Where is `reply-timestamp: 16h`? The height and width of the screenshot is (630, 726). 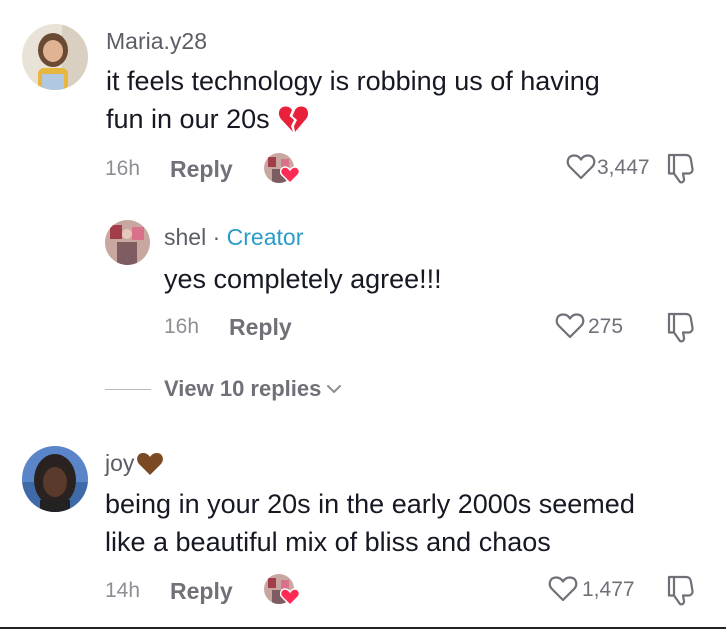 reply-timestamp: 16h is located at coordinates (182, 326).